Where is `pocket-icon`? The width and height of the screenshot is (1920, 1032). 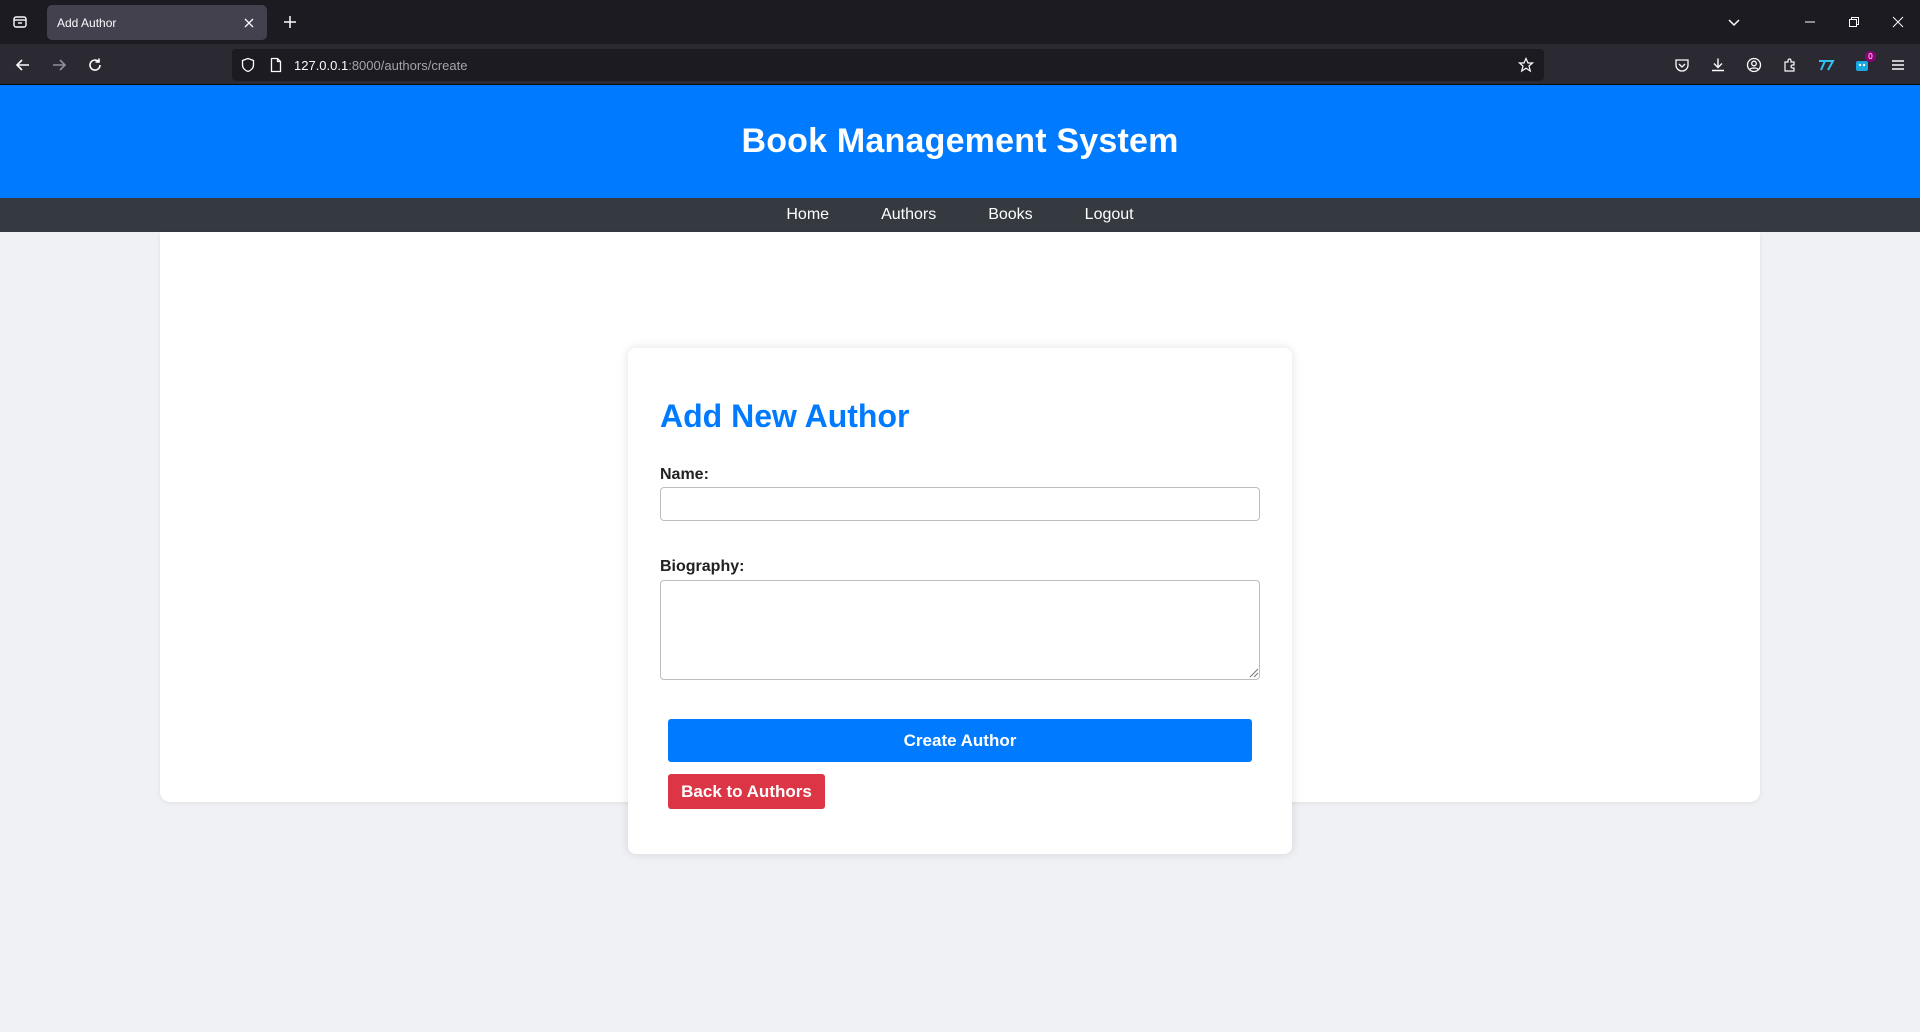 pocket-icon is located at coordinates (1682, 65).